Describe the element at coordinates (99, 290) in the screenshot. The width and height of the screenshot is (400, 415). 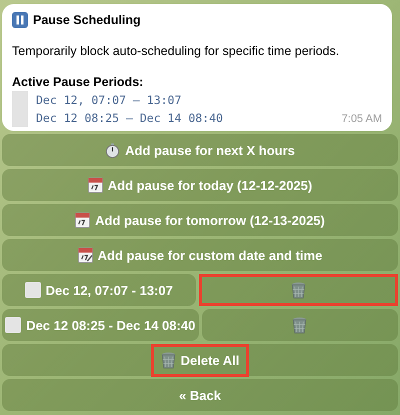
I see `keyboard-button: Dec 12, 07:07 - 13:07` at that location.